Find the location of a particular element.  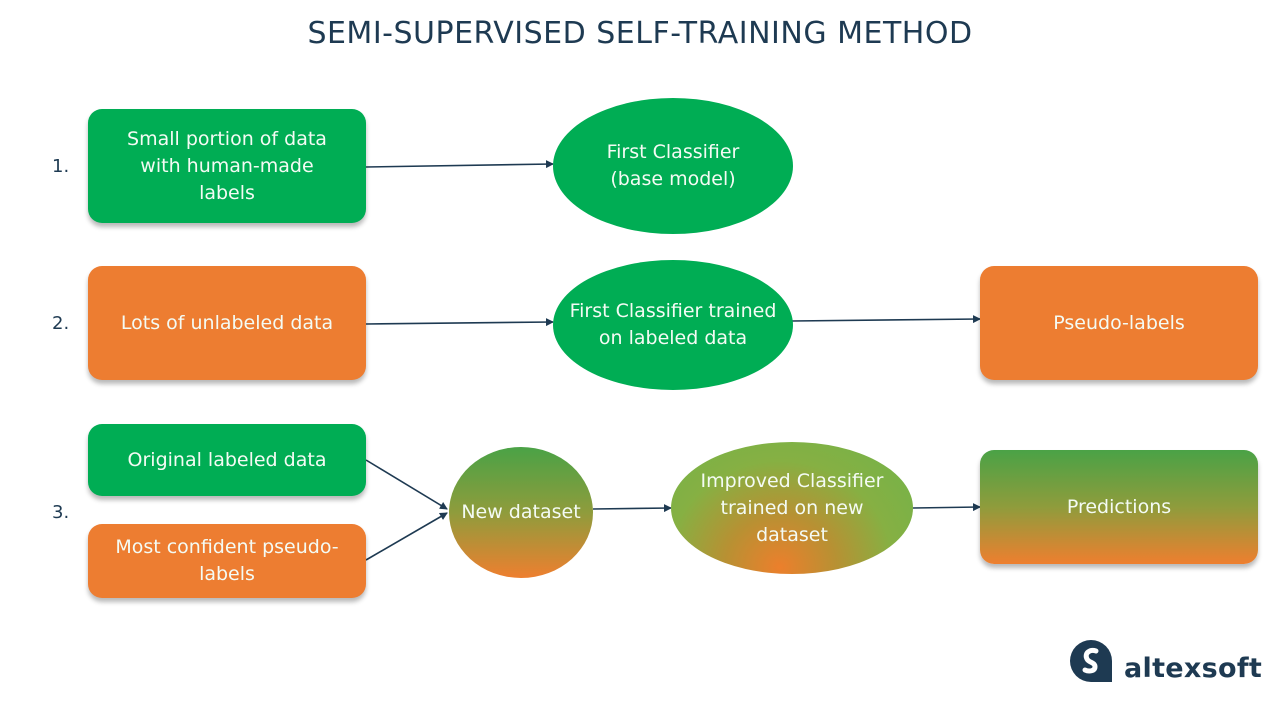

node-predictions: Predictions is located at coordinates (1119, 507).